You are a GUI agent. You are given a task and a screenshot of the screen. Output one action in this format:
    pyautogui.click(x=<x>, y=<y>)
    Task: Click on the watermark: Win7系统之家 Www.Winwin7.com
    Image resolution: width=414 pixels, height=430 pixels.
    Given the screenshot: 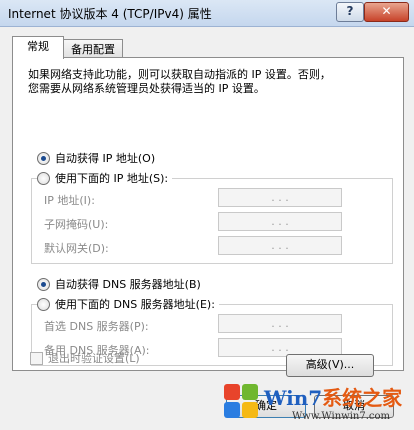 What is the action you would take?
    pyautogui.click(x=319, y=406)
    